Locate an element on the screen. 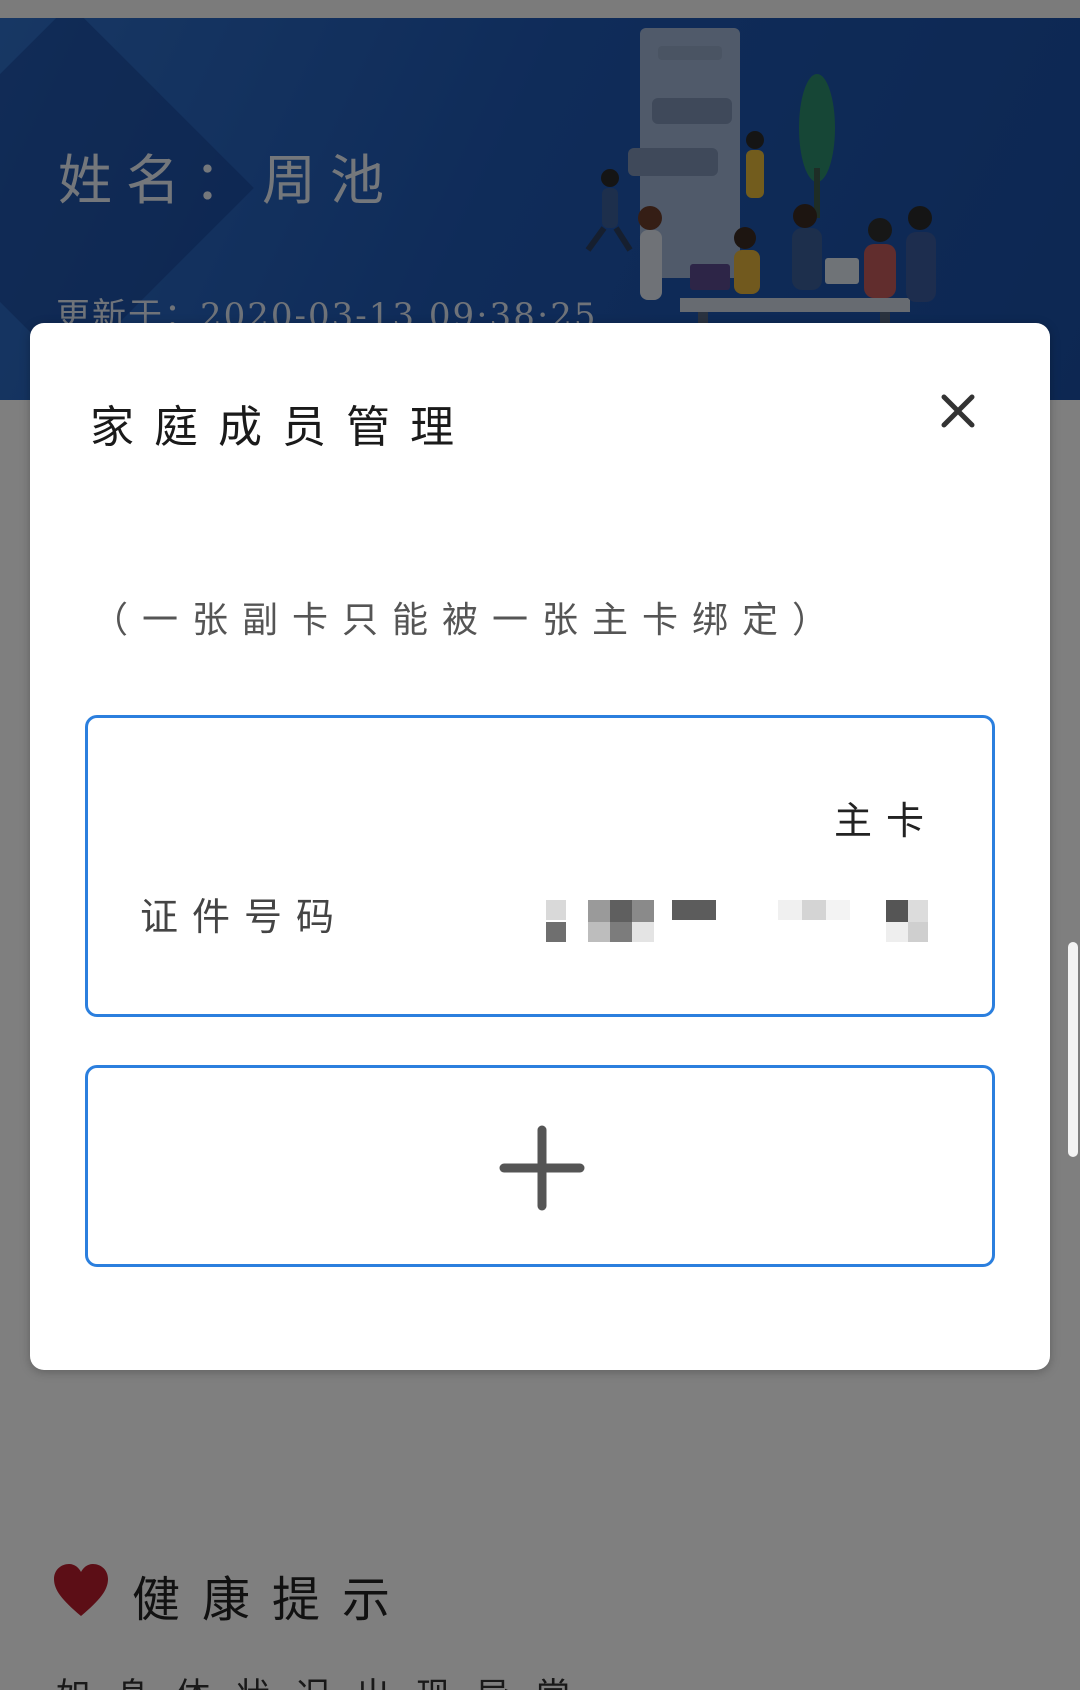  scrollbar-thumb is located at coordinates (1073, 1049).